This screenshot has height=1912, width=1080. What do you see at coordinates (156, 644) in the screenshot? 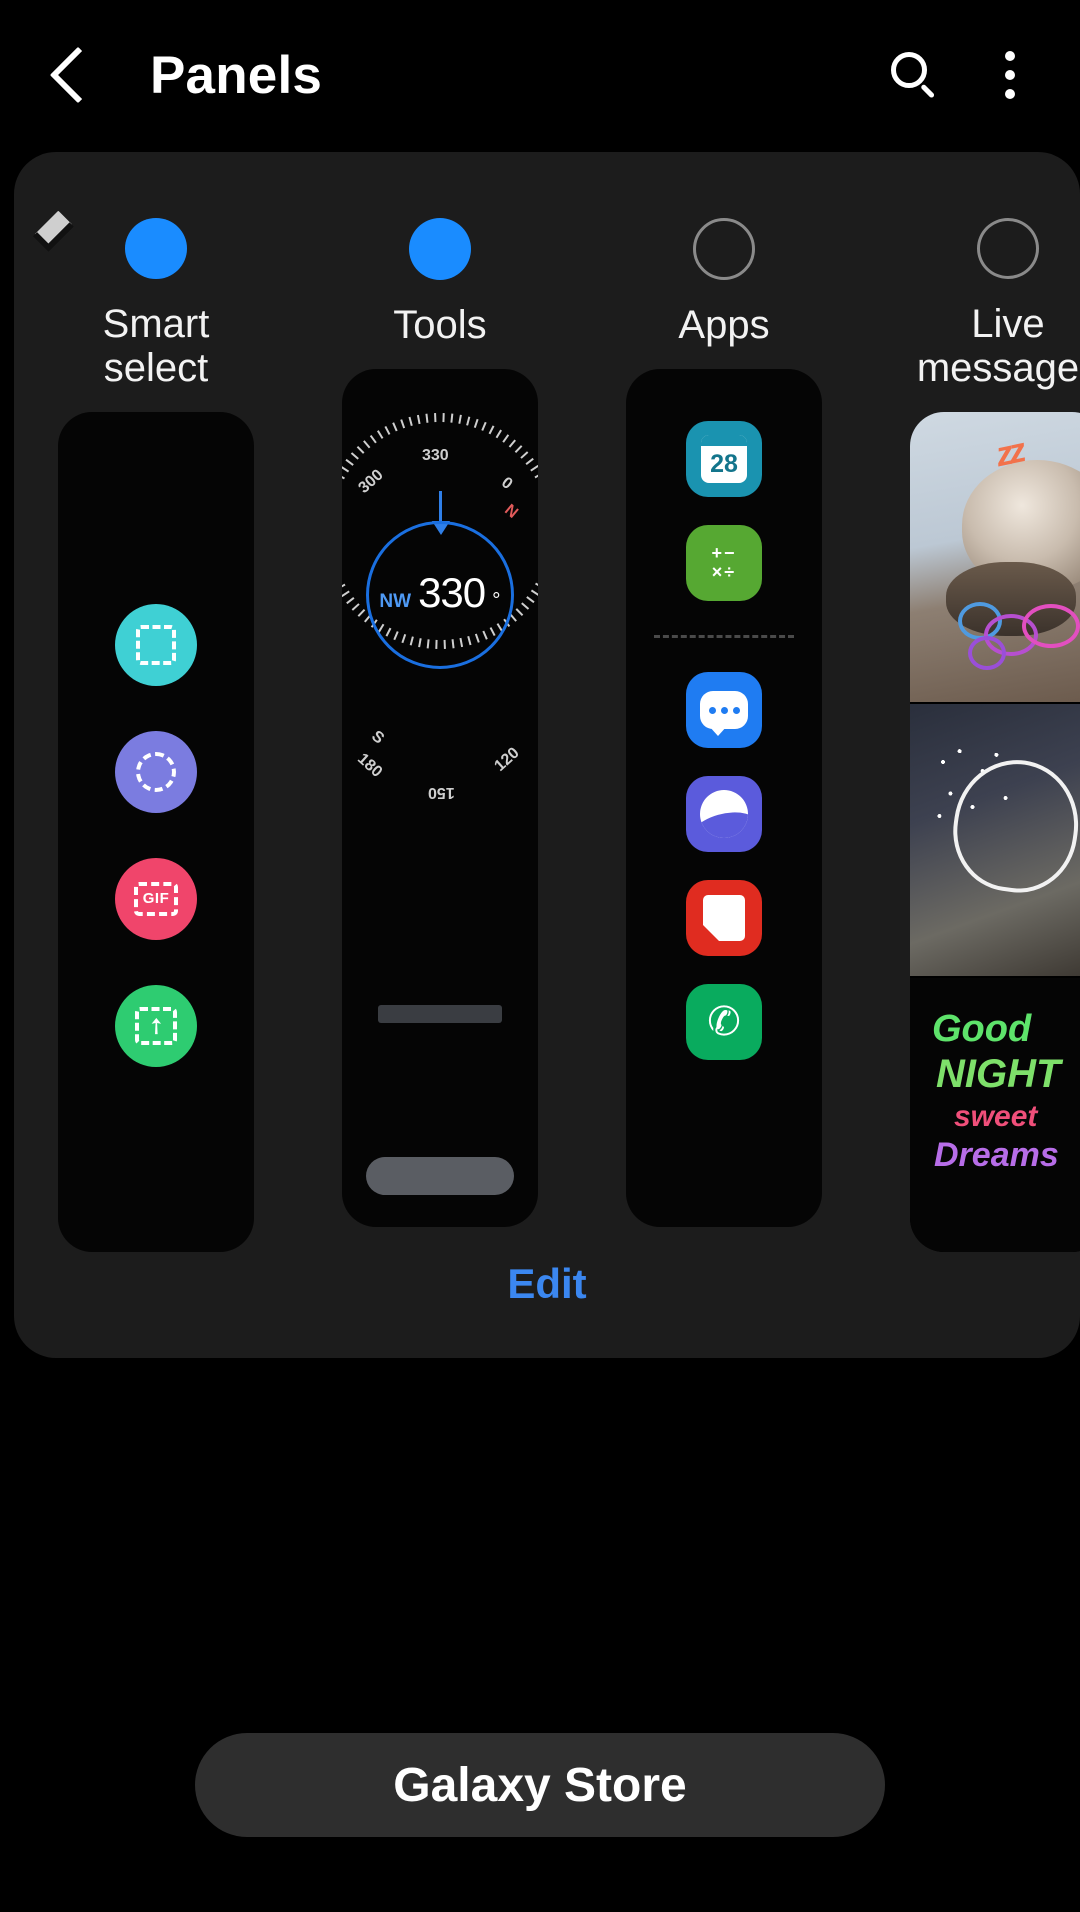
I see `rectangle-select-icon` at bounding box center [156, 644].